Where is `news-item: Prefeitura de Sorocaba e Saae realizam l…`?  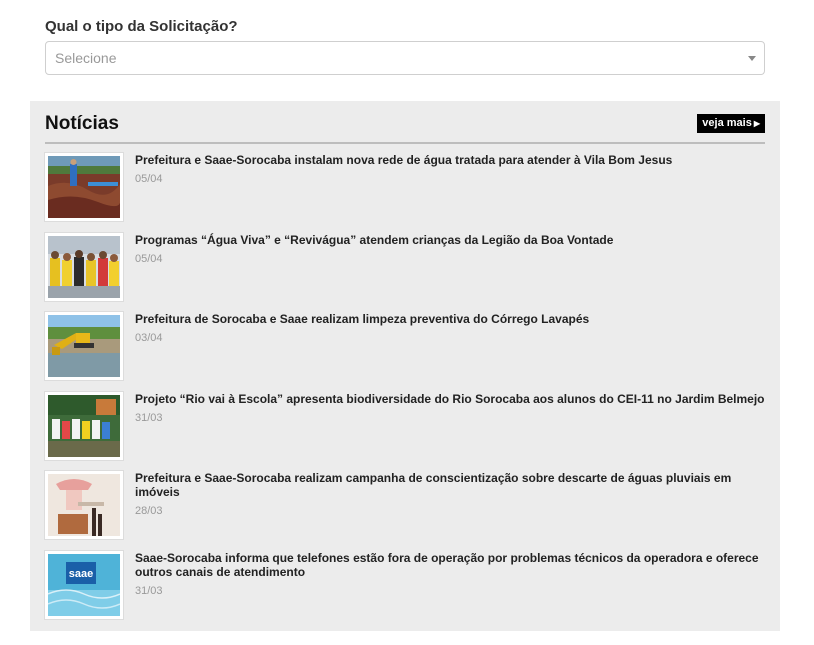
news-item: Prefeitura de Sorocaba e Saae realizam l… is located at coordinates (406, 352).